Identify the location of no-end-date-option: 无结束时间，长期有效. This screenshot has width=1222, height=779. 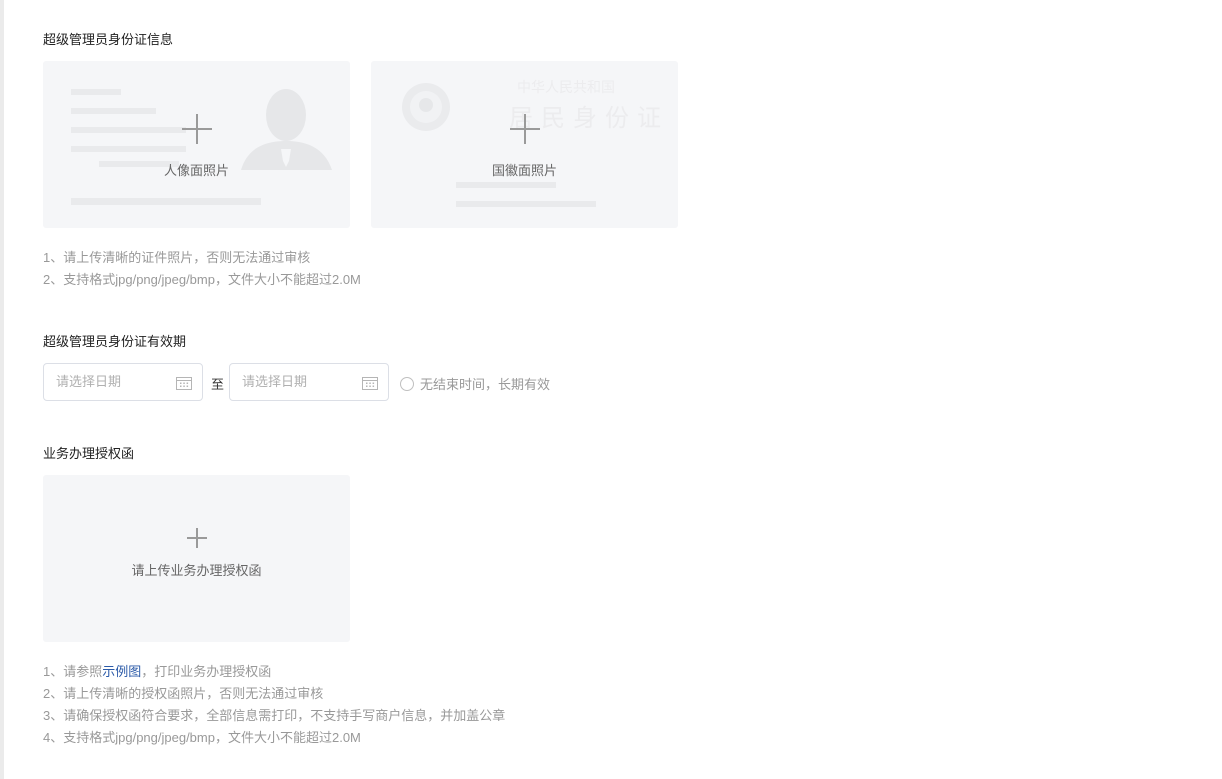
(475, 383).